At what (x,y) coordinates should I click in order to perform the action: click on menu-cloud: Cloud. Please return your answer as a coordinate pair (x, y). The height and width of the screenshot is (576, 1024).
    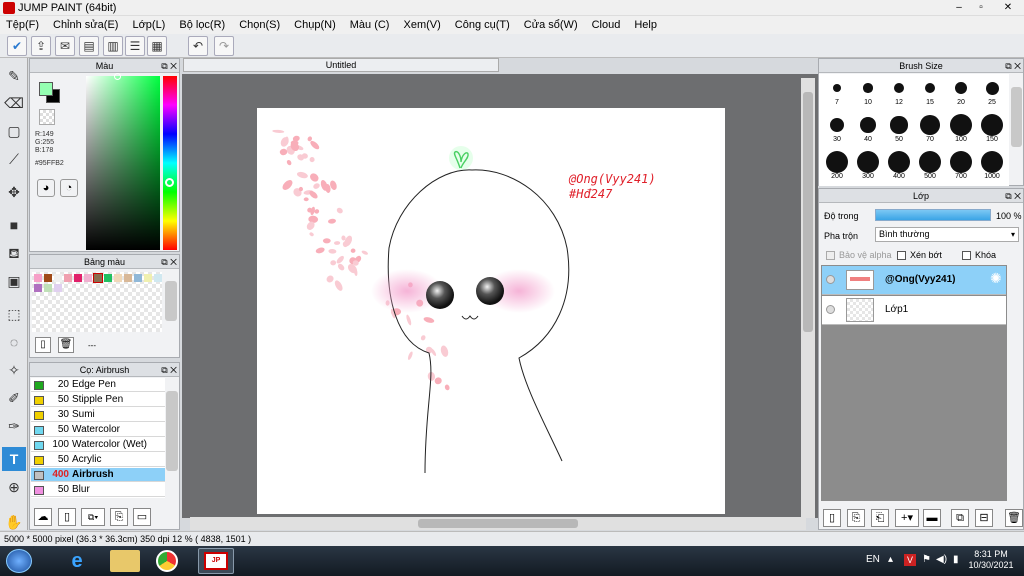
    Looking at the image, I should click on (606, 25).